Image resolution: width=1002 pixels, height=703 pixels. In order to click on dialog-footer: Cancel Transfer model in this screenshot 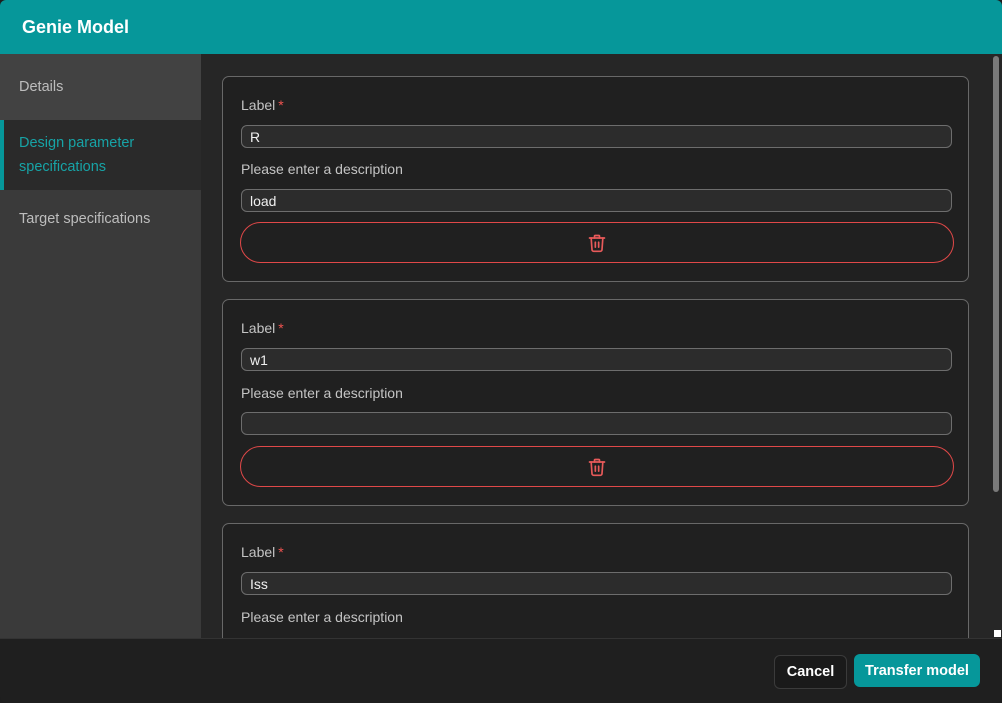, I will do `click(501, 670)`.